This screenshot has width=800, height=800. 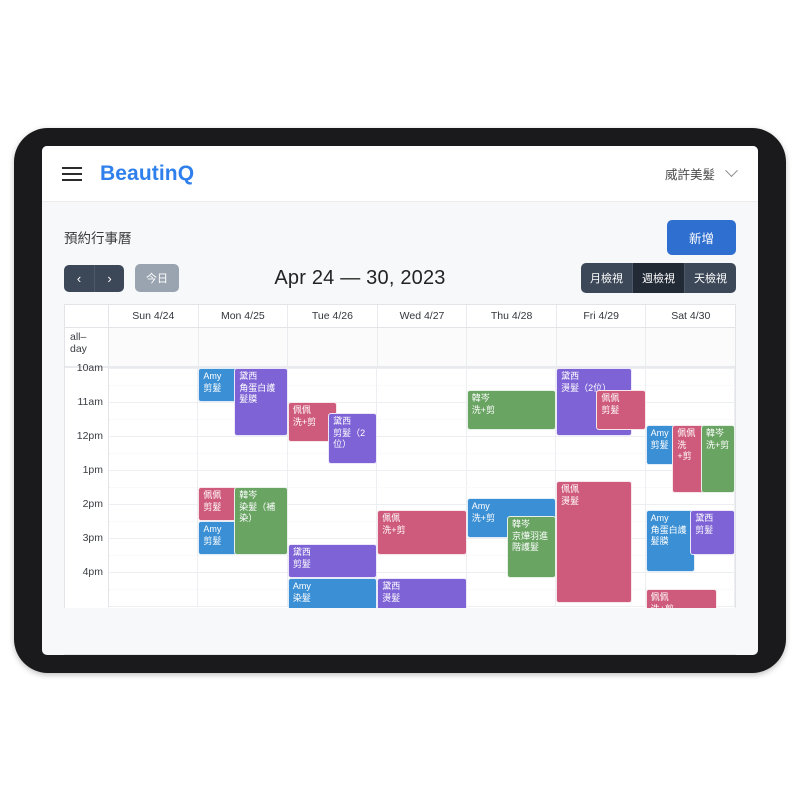 I want to click on add-appointment-button: 新增, so click(x=701, y=237).